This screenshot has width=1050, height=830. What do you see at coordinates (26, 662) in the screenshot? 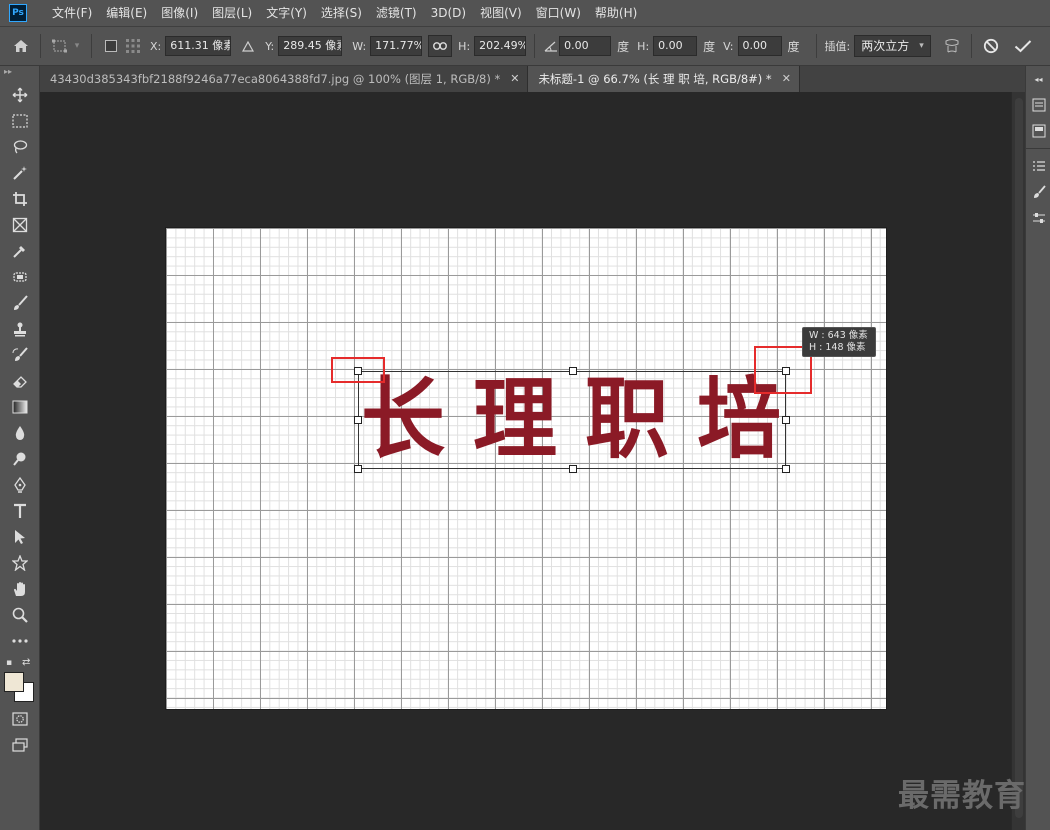
I see `swap-colors-icon: ⇄` at bounding box center [26, 662].